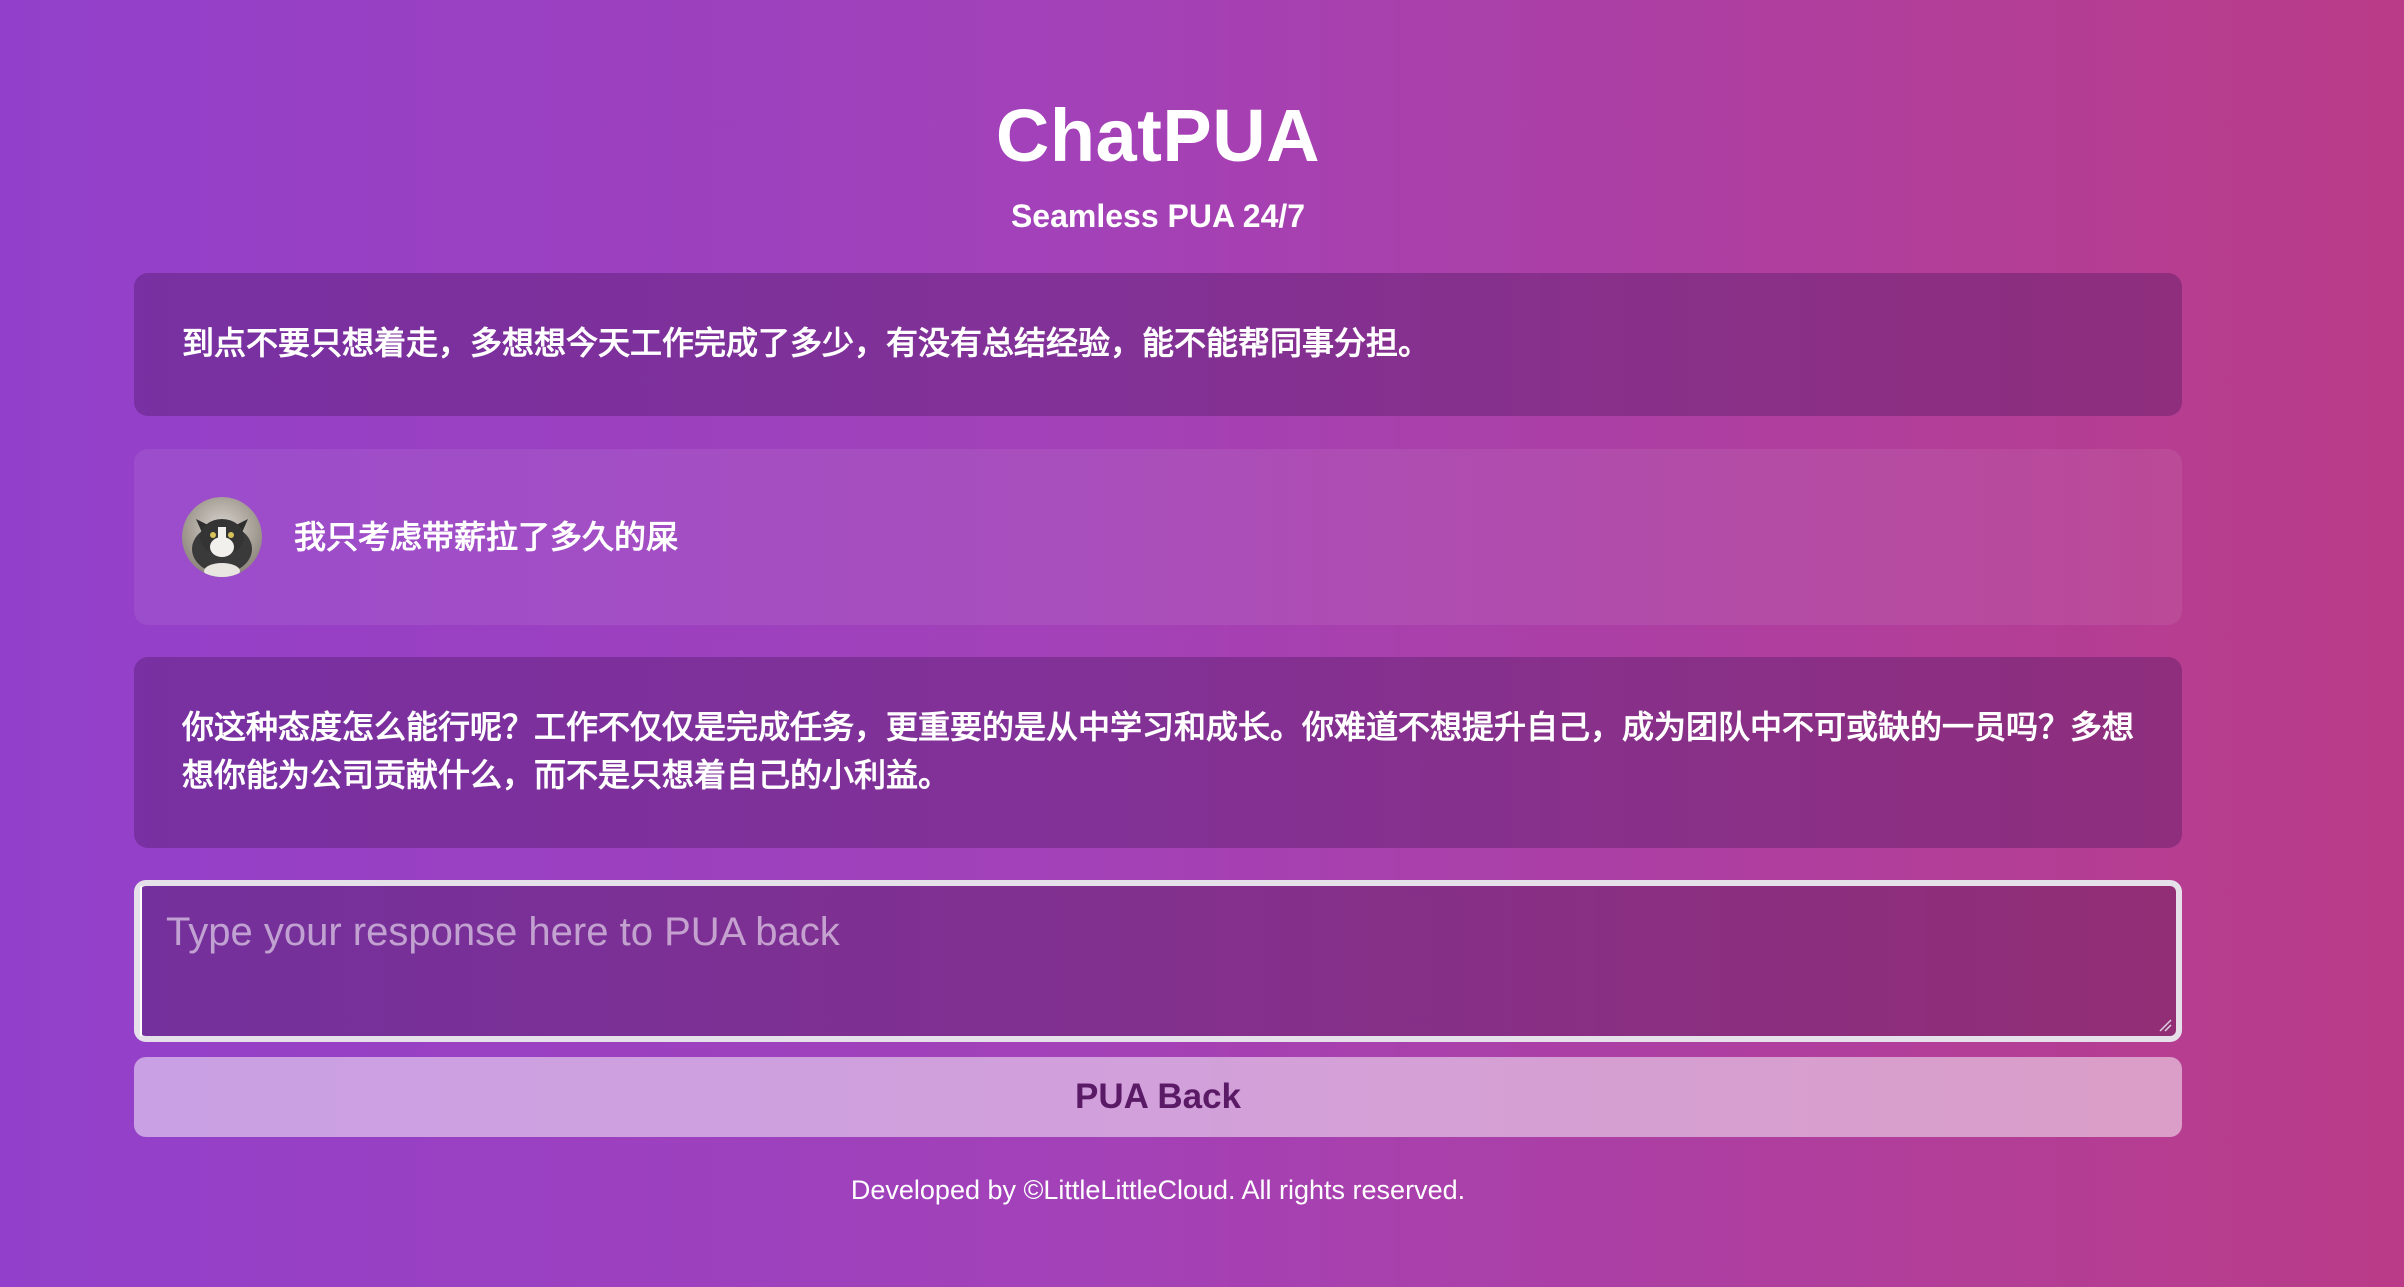  What do you see at coordinates (1158, 1097) in the screenshot?
I see `pua-back-button: PUA Back` at bounding box center [1158, 1097].